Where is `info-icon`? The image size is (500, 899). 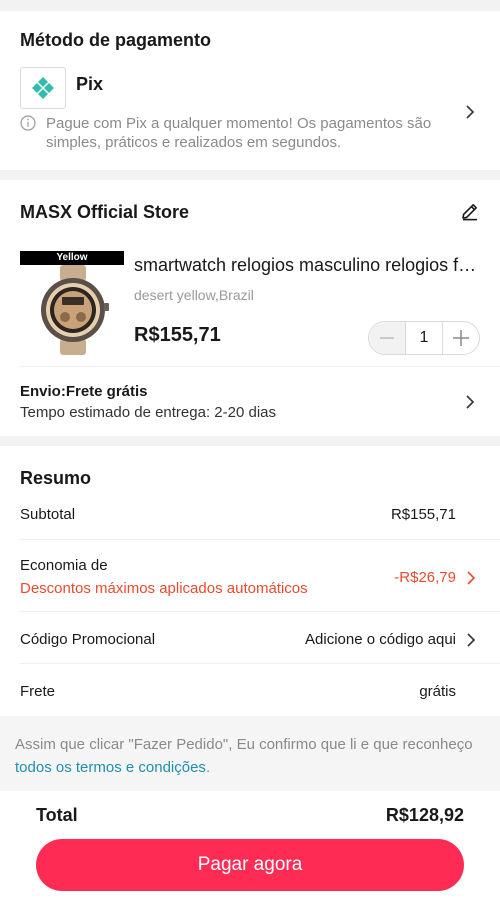 info-icon is located at coordinates (28, 123).